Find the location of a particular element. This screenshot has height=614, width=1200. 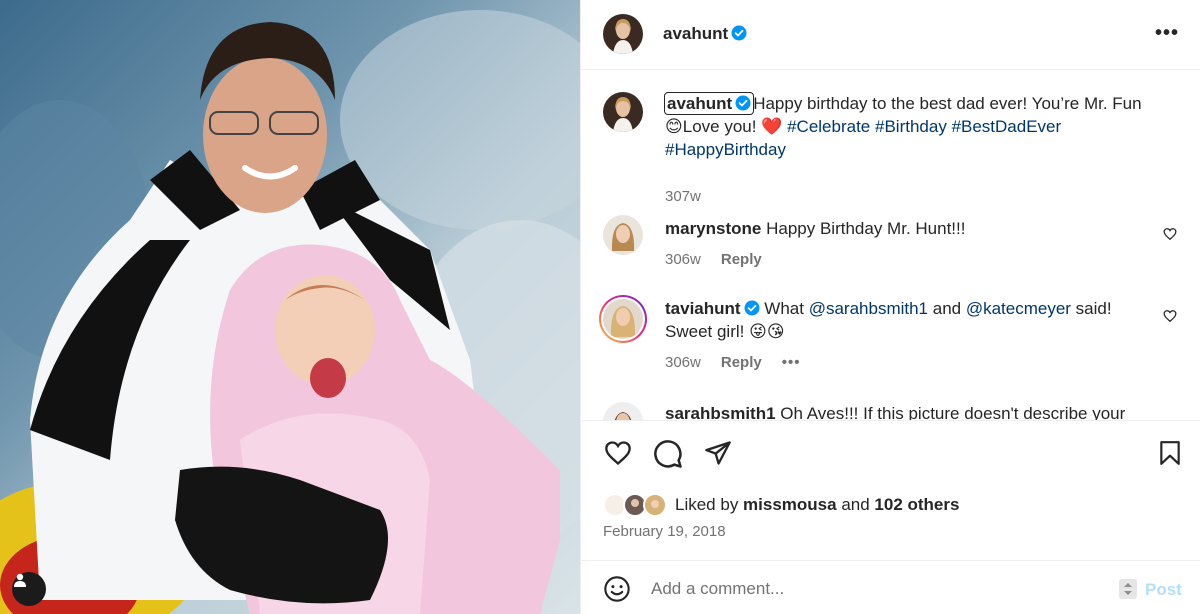

commenter-avatar-story is located at coordinates (623, 319).